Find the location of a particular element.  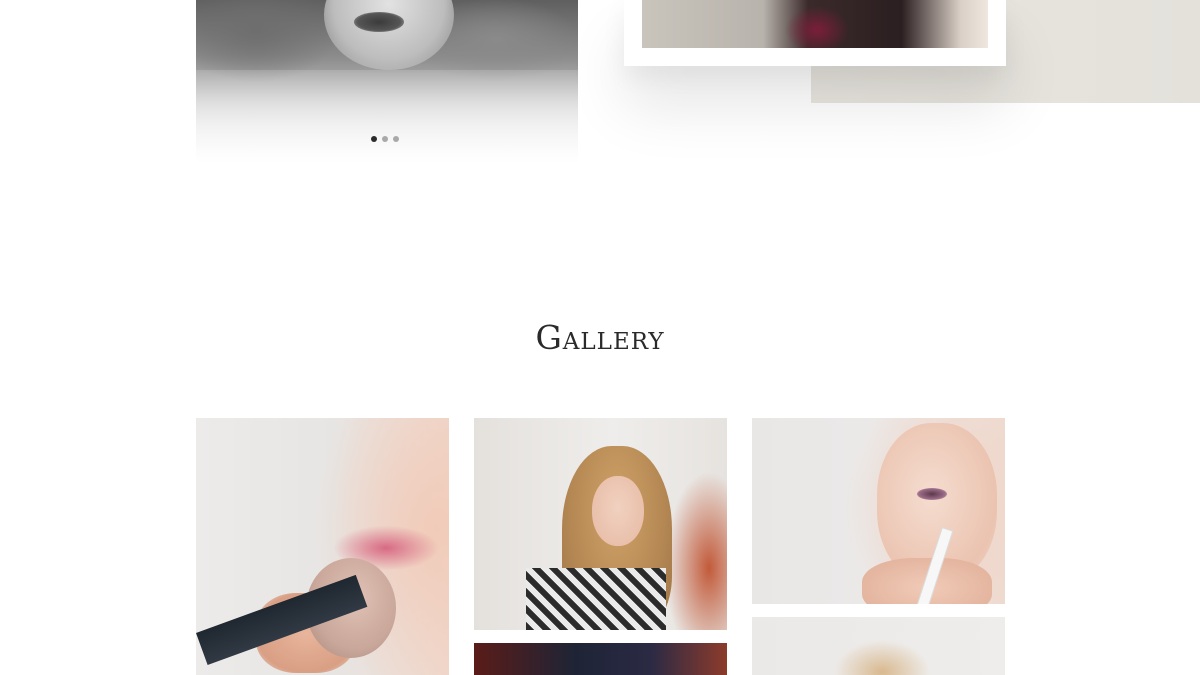

gallery-image-bottom-right is located at coordinates (878, 646).